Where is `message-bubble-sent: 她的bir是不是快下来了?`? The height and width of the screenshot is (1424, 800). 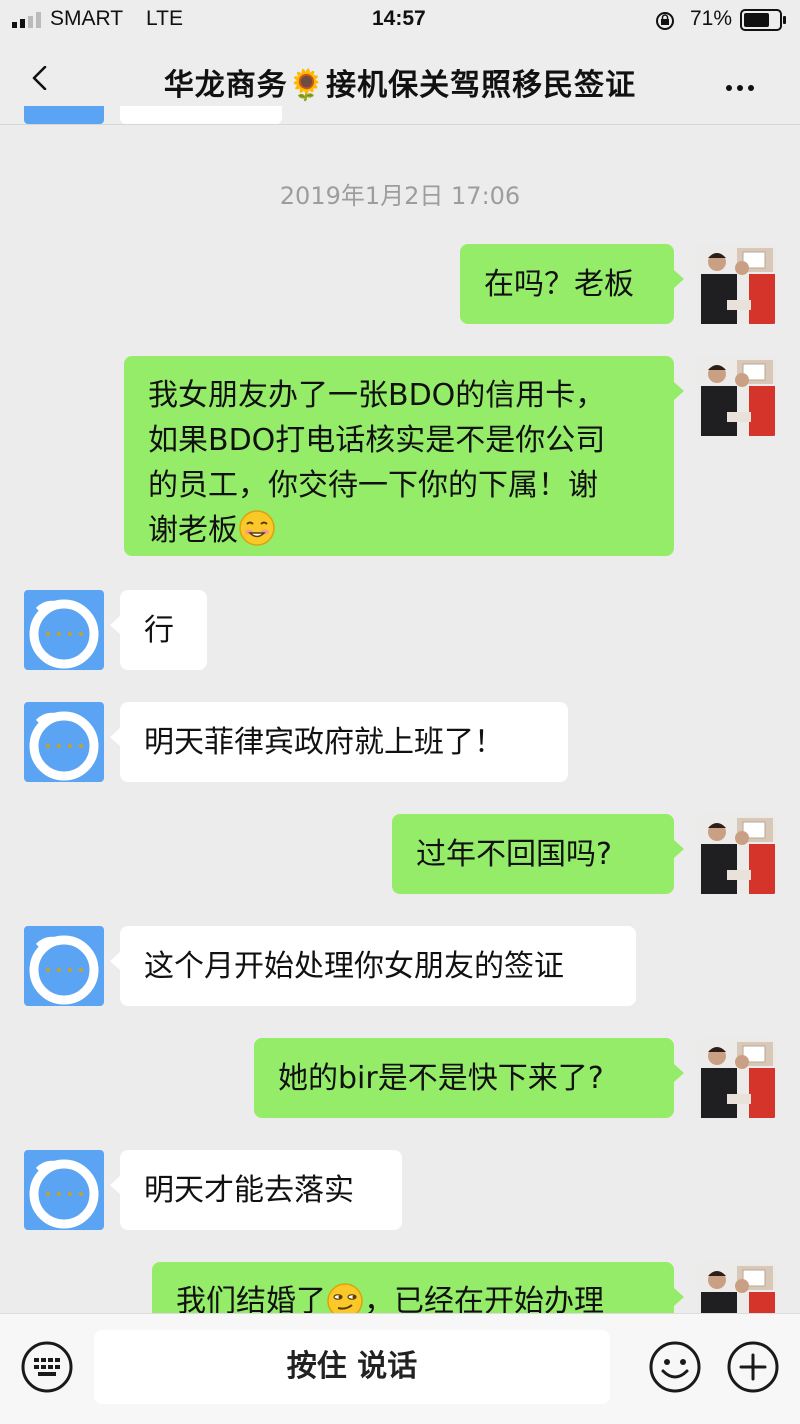 message-bubble-sent: 她的bir是不是快下来了? is located at coordinates (464, 1078).